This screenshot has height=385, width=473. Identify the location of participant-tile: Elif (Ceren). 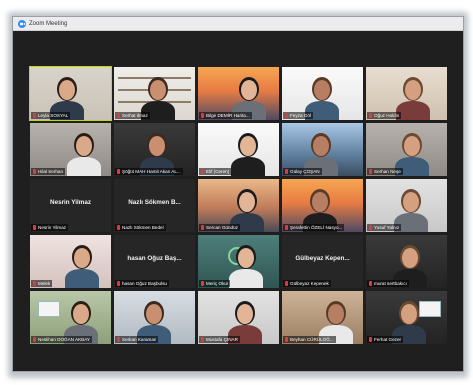
(238, 149).